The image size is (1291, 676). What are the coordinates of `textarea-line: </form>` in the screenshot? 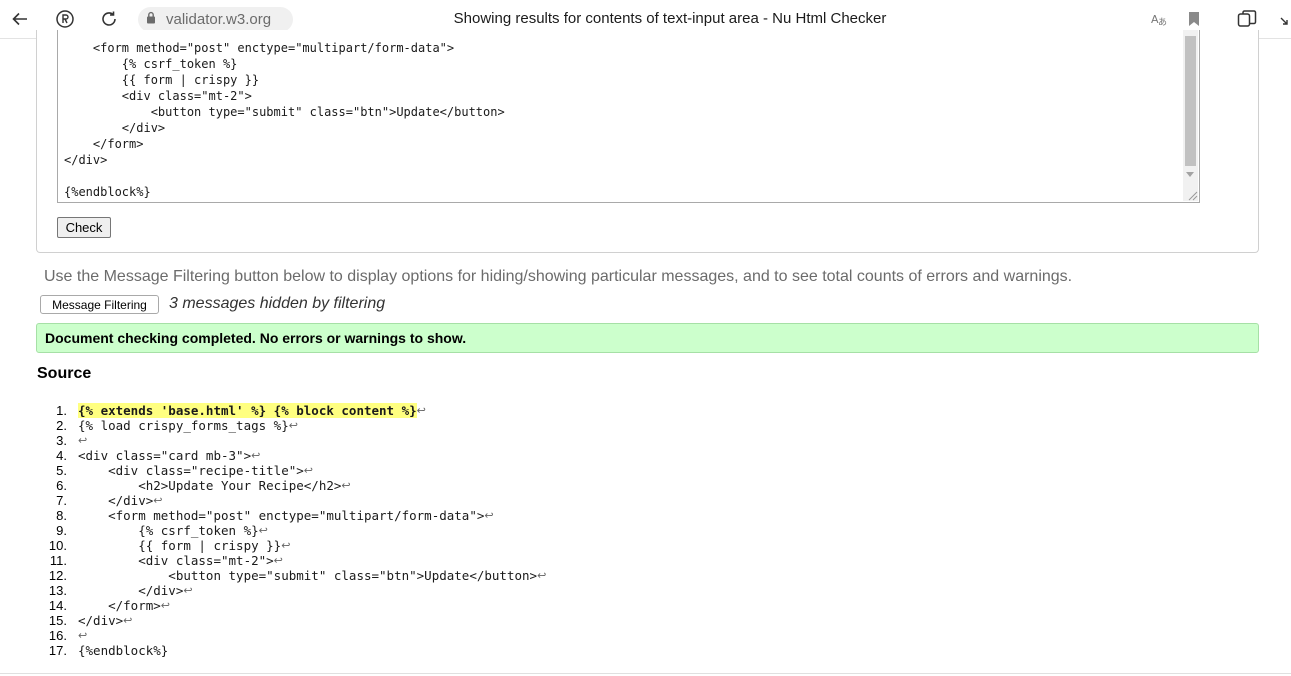 It's located at (104, 144).